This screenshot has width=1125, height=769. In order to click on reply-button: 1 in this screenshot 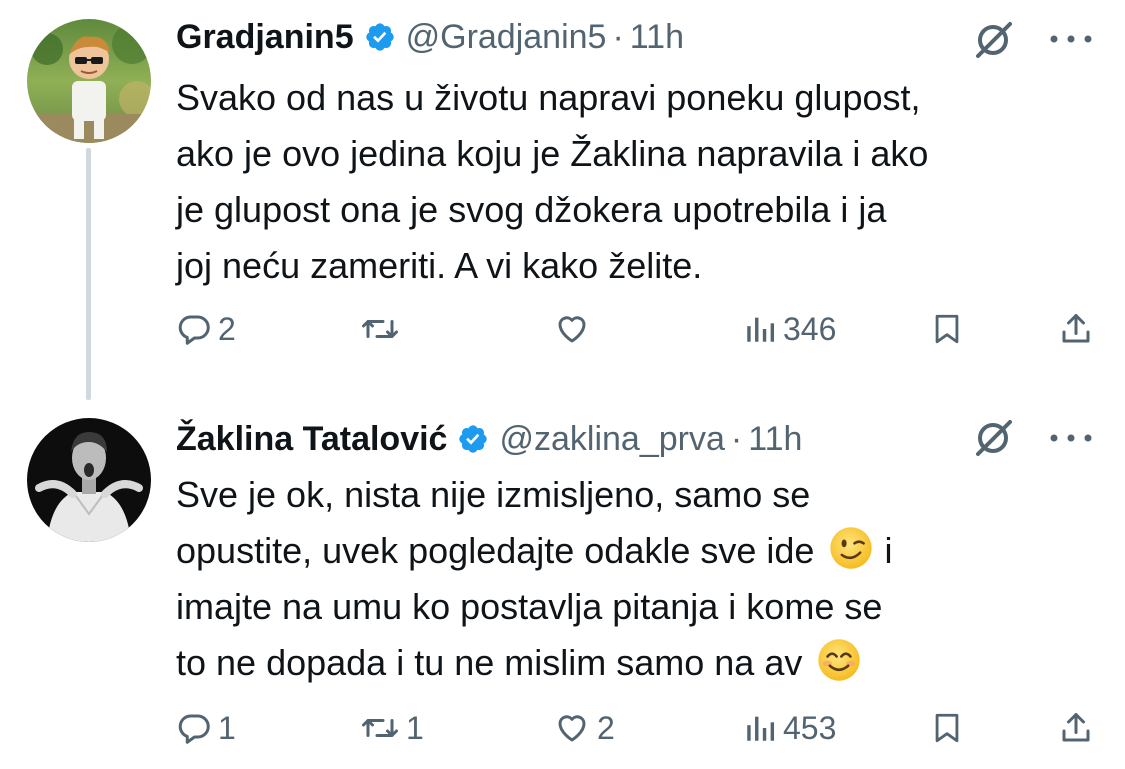, I will do `click(206, 728)`.